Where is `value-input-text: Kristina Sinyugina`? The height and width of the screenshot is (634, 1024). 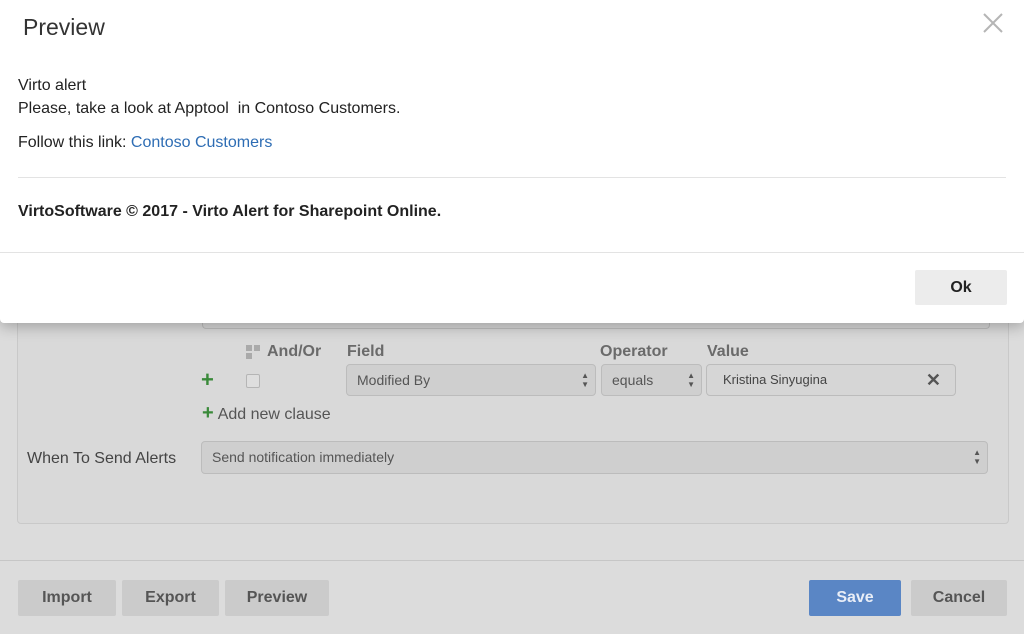
value-input-text: Kristina Sinyugina is located at coordinates (775, 379).